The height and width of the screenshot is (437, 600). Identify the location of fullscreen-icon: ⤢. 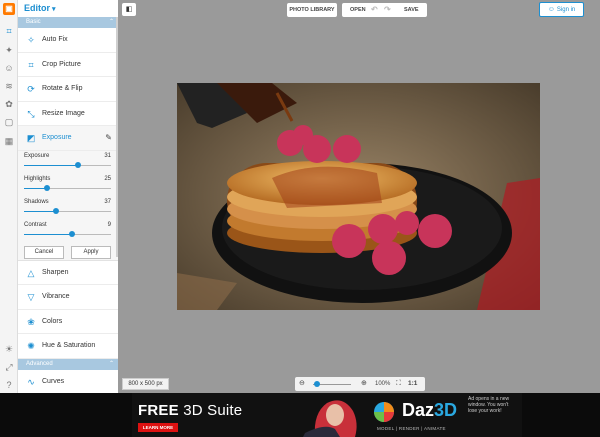
(9, 367).